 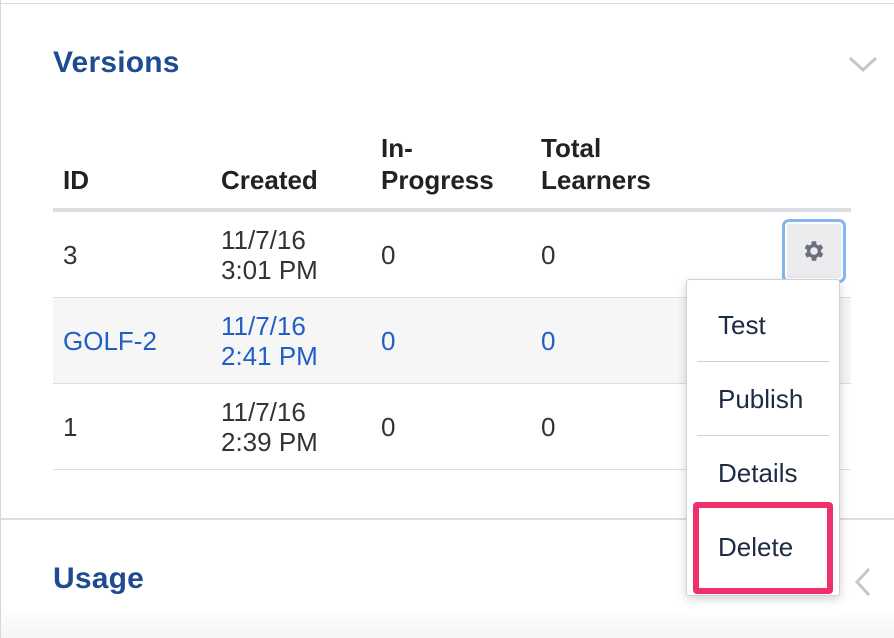 What do you see at coordinates (132, 340) in the screenshot?
I see `cell-id-link: GOLF-2` at bounding box center [132, 340].